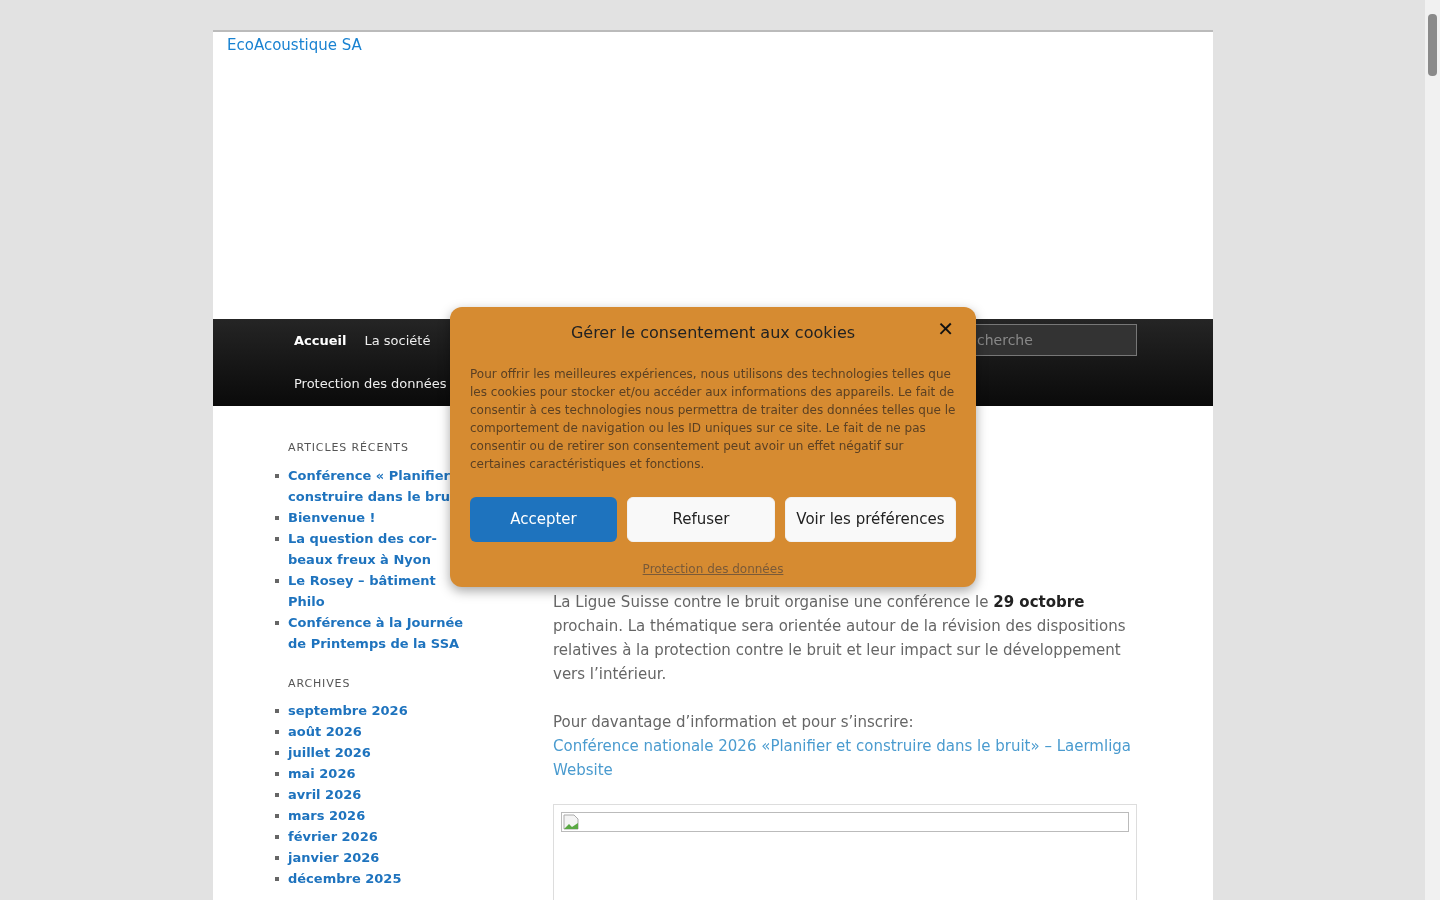 This screenshot has width=1440, height=900. I want to click on sidebar-link: septembre 2026, so click(381, 710).